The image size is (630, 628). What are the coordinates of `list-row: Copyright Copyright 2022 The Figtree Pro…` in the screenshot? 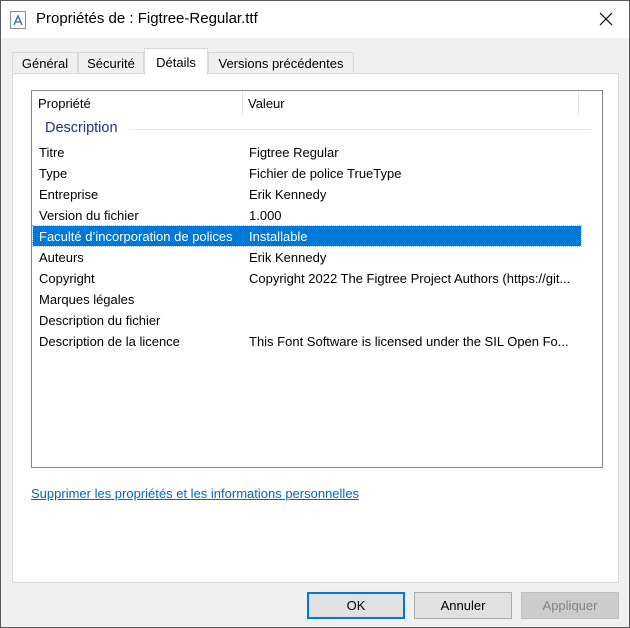 It's located at (307, 278).